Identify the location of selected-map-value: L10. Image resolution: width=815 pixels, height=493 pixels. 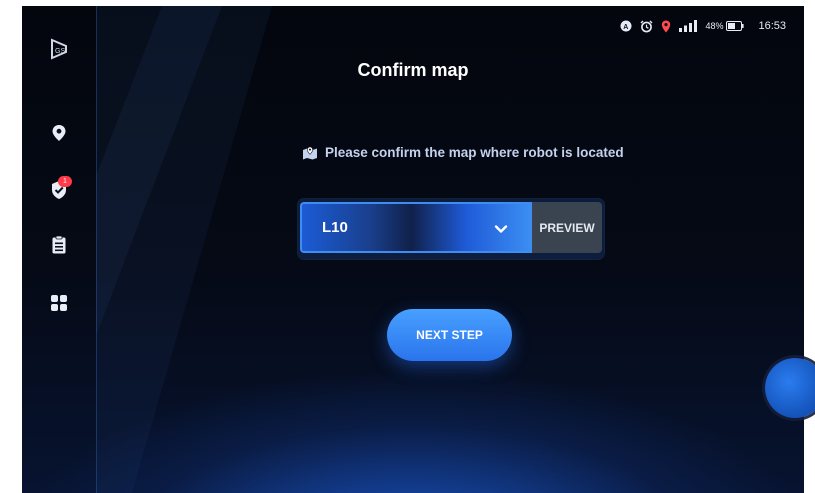
(335, 227).